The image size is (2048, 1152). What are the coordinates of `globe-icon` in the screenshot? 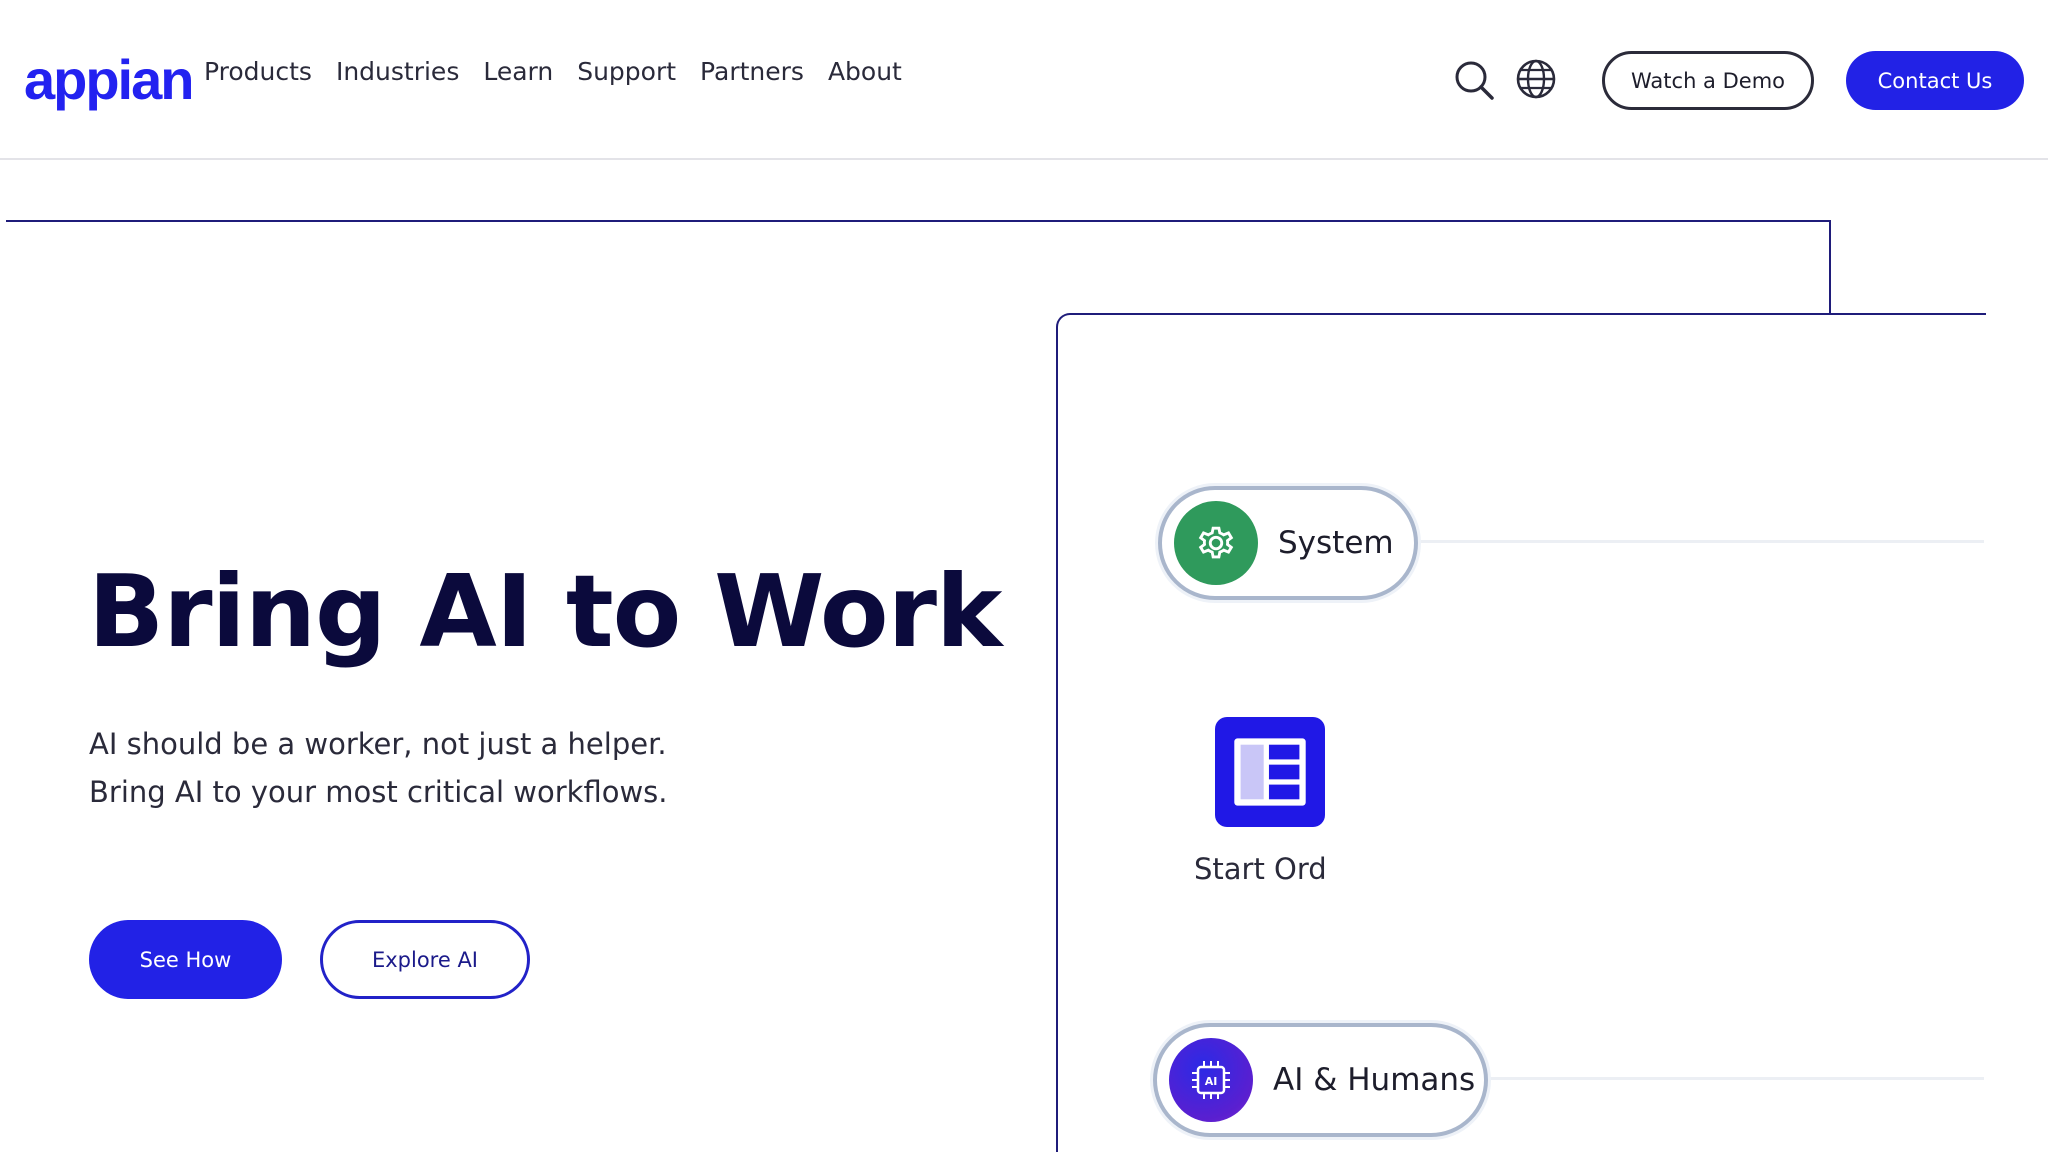 It's located at (1536, 79).